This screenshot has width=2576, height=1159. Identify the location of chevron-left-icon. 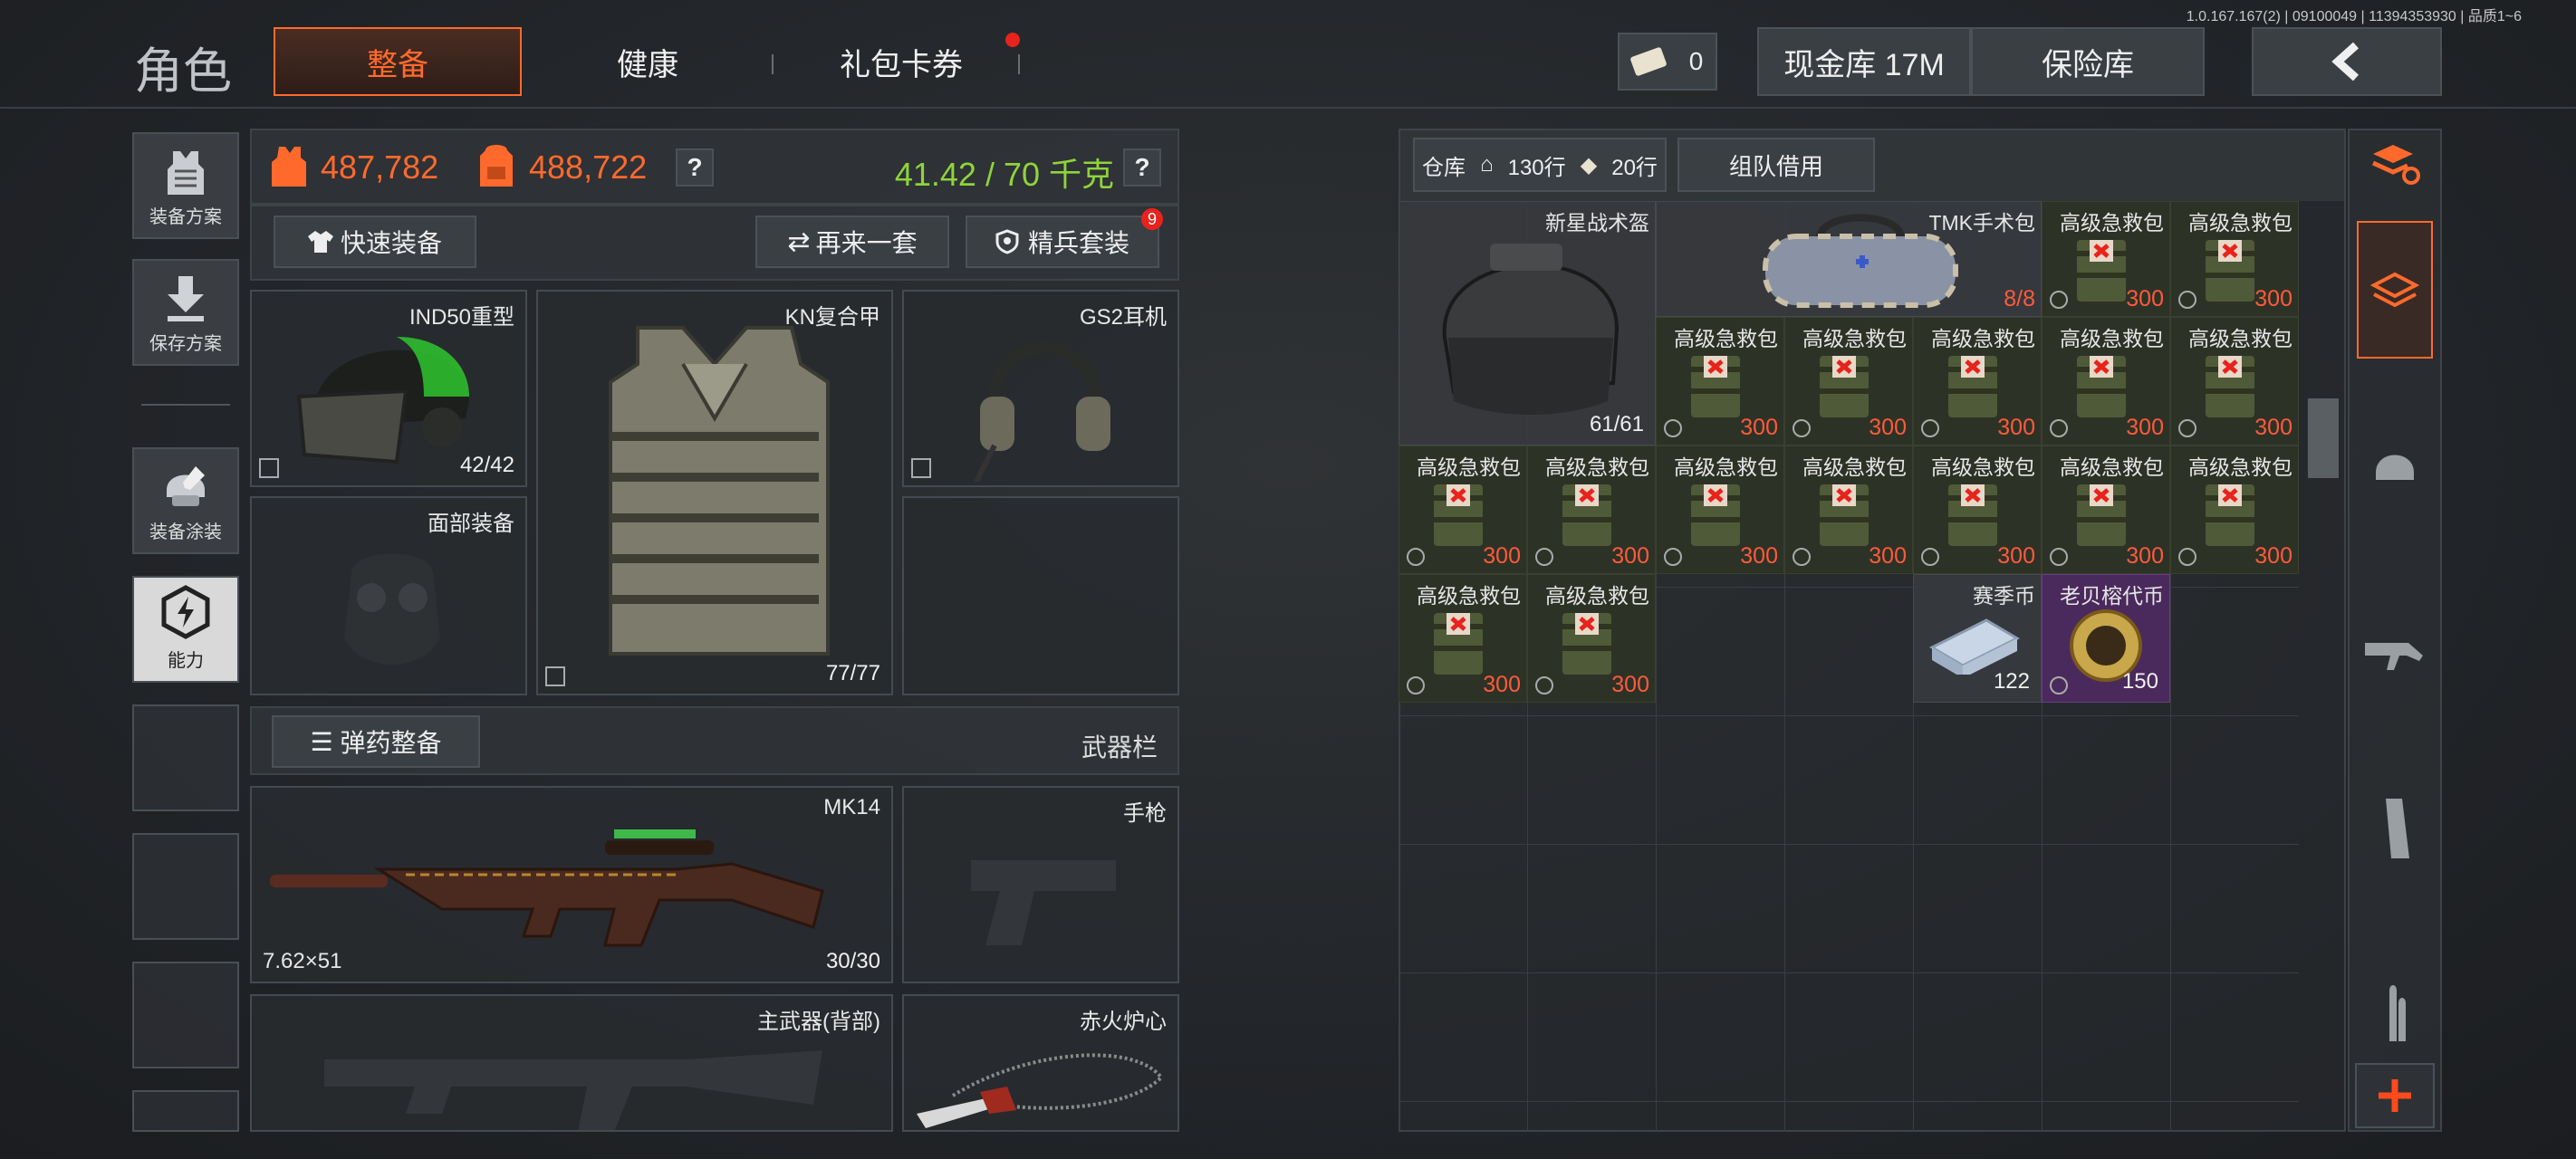
(2345, 62).